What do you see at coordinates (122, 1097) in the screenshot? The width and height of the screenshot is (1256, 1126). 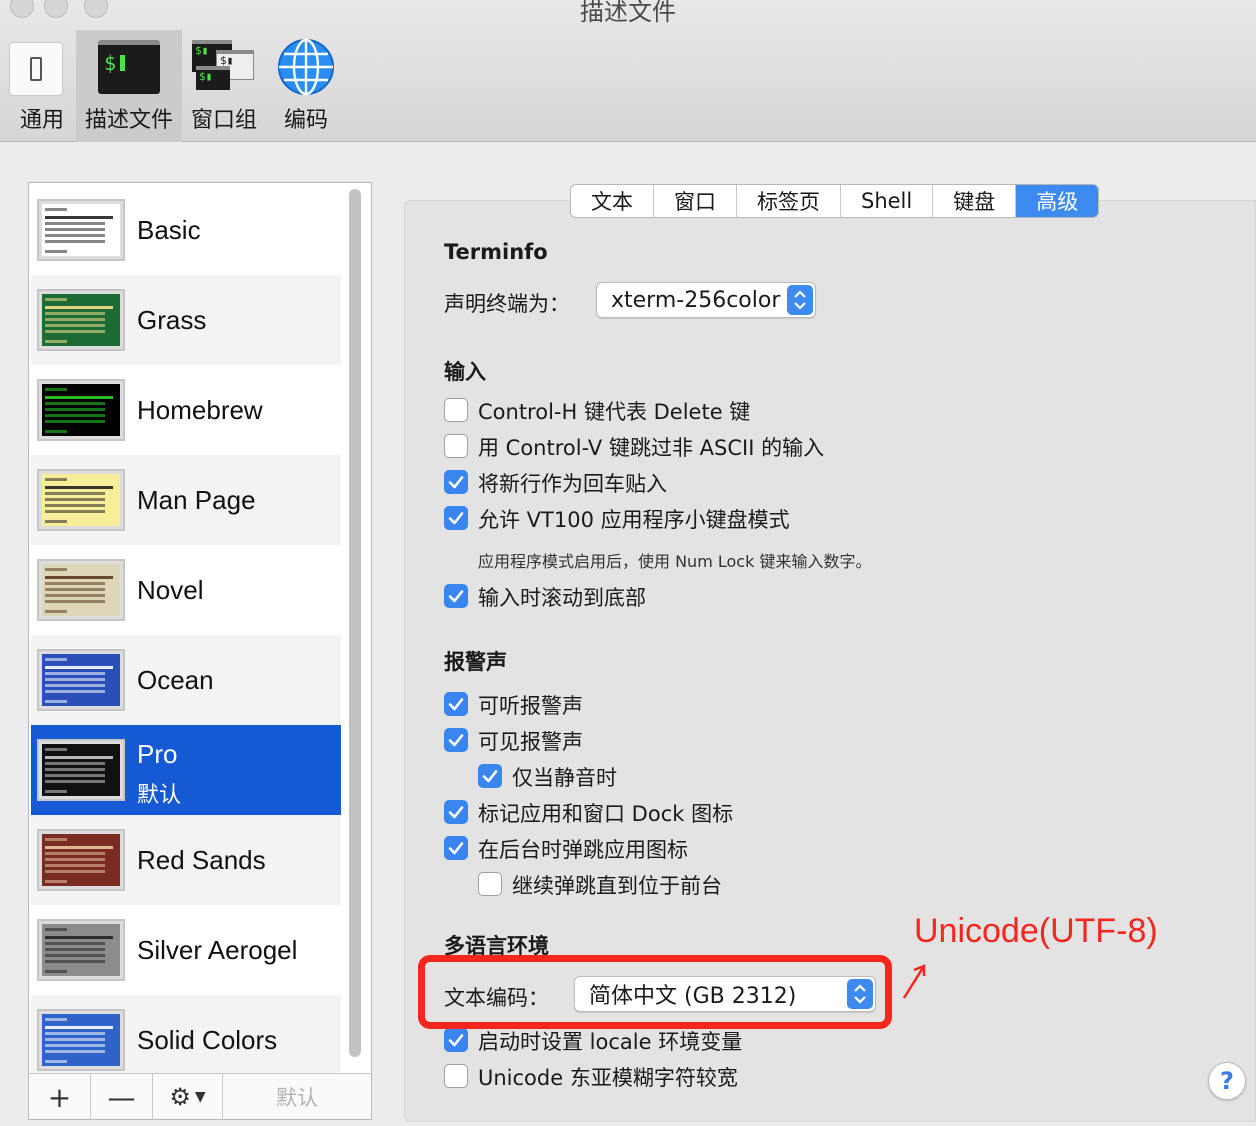 I see `remove-profile-button: —` at bounding box center [122, 1097].